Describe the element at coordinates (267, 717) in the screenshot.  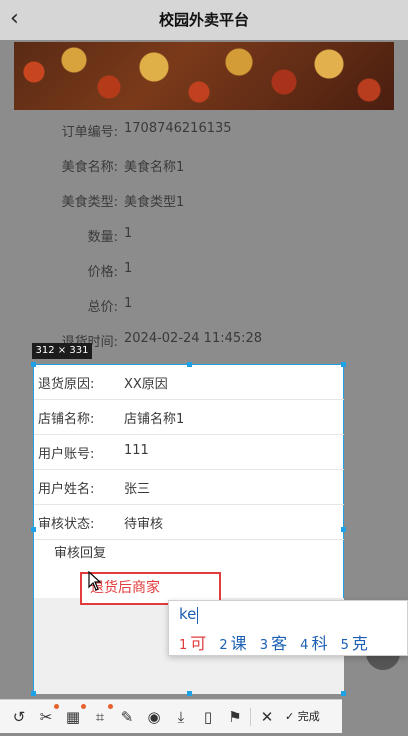
I see `close-icon: ✕` at that location.